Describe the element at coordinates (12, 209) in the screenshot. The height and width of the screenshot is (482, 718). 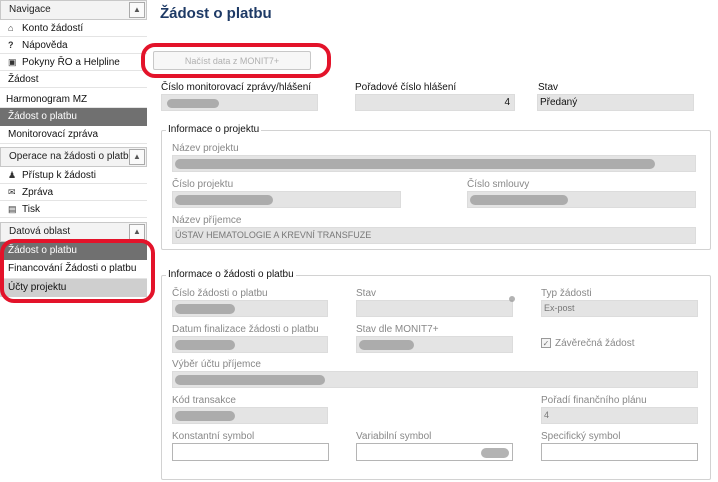
I see `print-icon: ▤` at that location.